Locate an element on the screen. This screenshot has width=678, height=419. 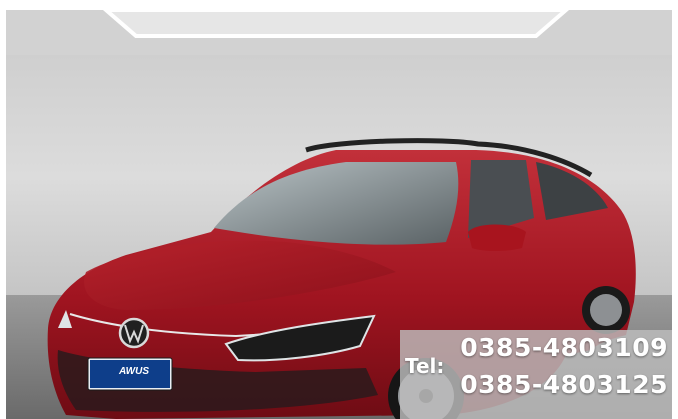
phone-number-2: 0385-4803125 is located at coordinates (564, 384).